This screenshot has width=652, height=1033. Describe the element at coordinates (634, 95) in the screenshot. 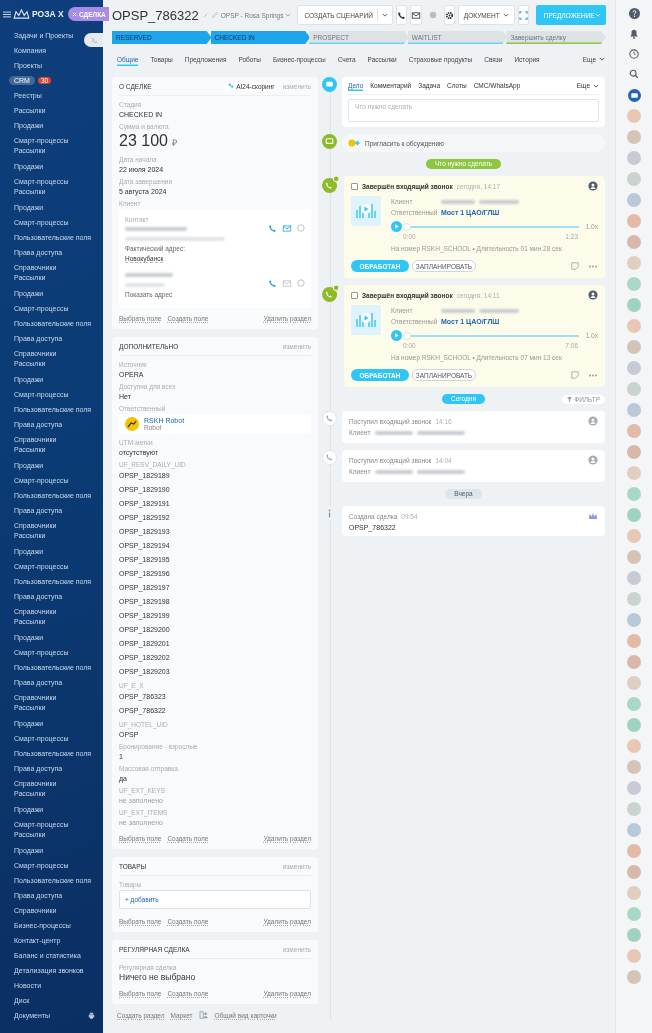

I see `chat-icon` at that location.